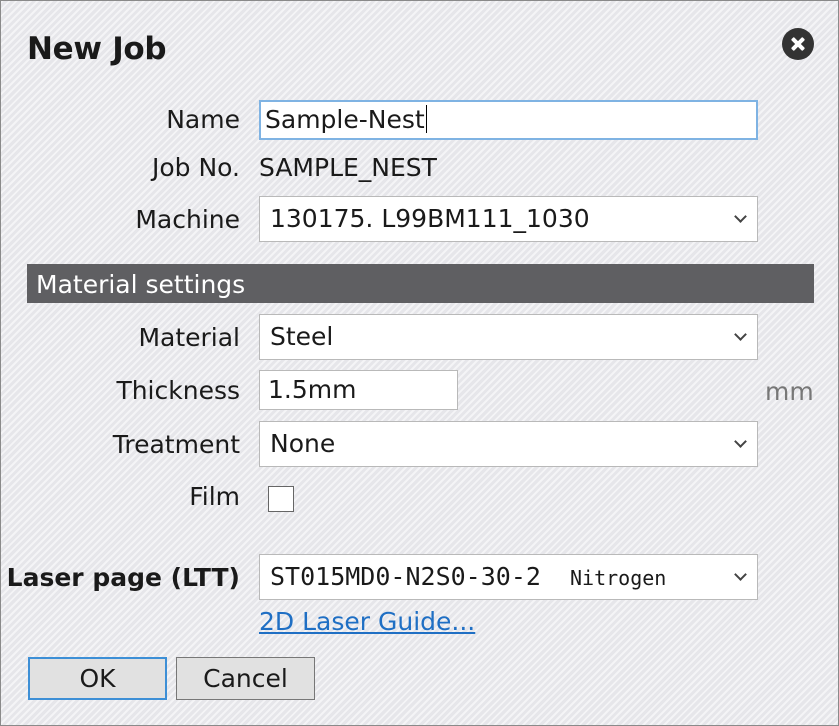 The height and width of the screenshot is (726, 839). What do you see at coordinates (312, 389) in the screenshot?
I see `thickness-value: 1.5mm` at bounding box center [312, 389].